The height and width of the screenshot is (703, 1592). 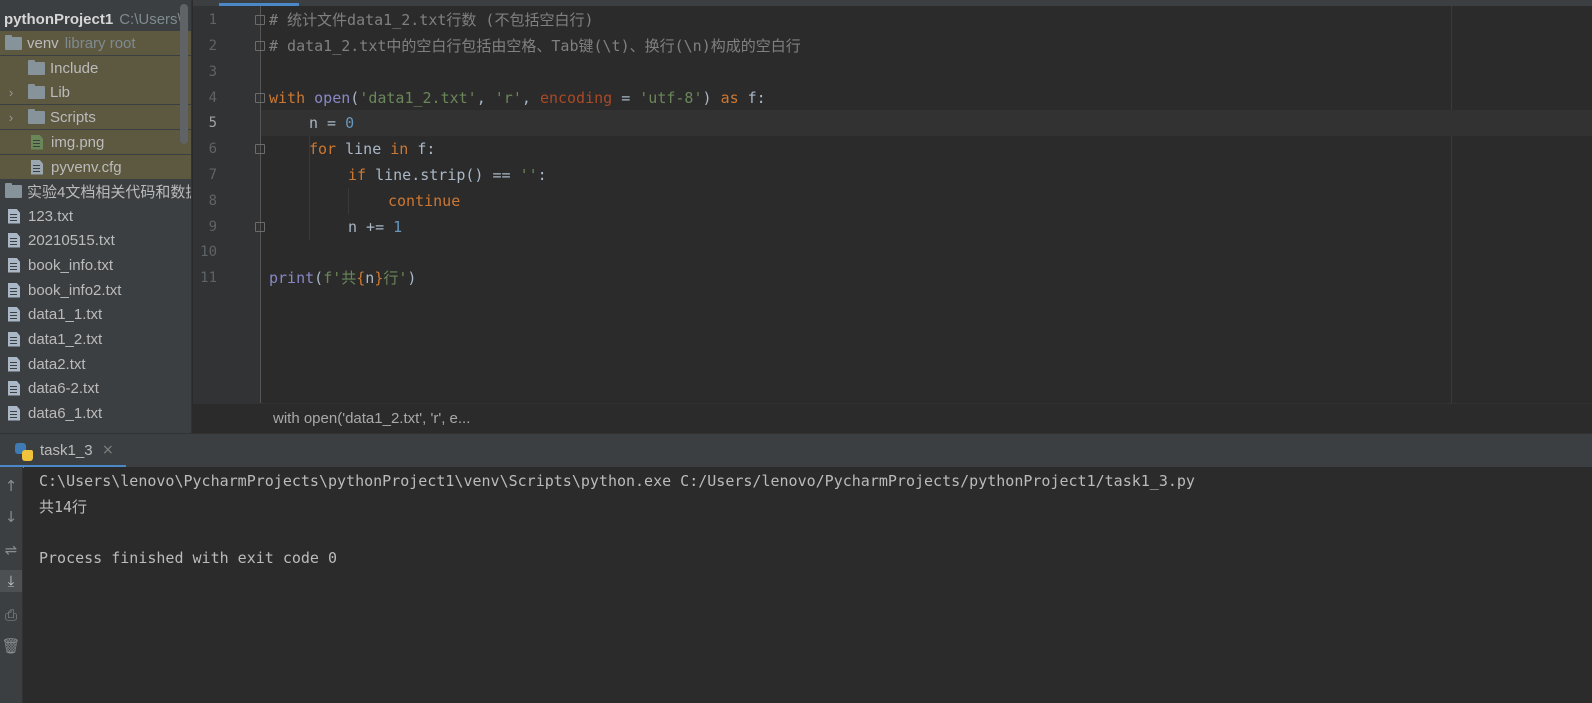 What do you see at coordinates (95, 68) in the screenshot?
I see `tree-item-include: Include` at bounding box center [95, 68].